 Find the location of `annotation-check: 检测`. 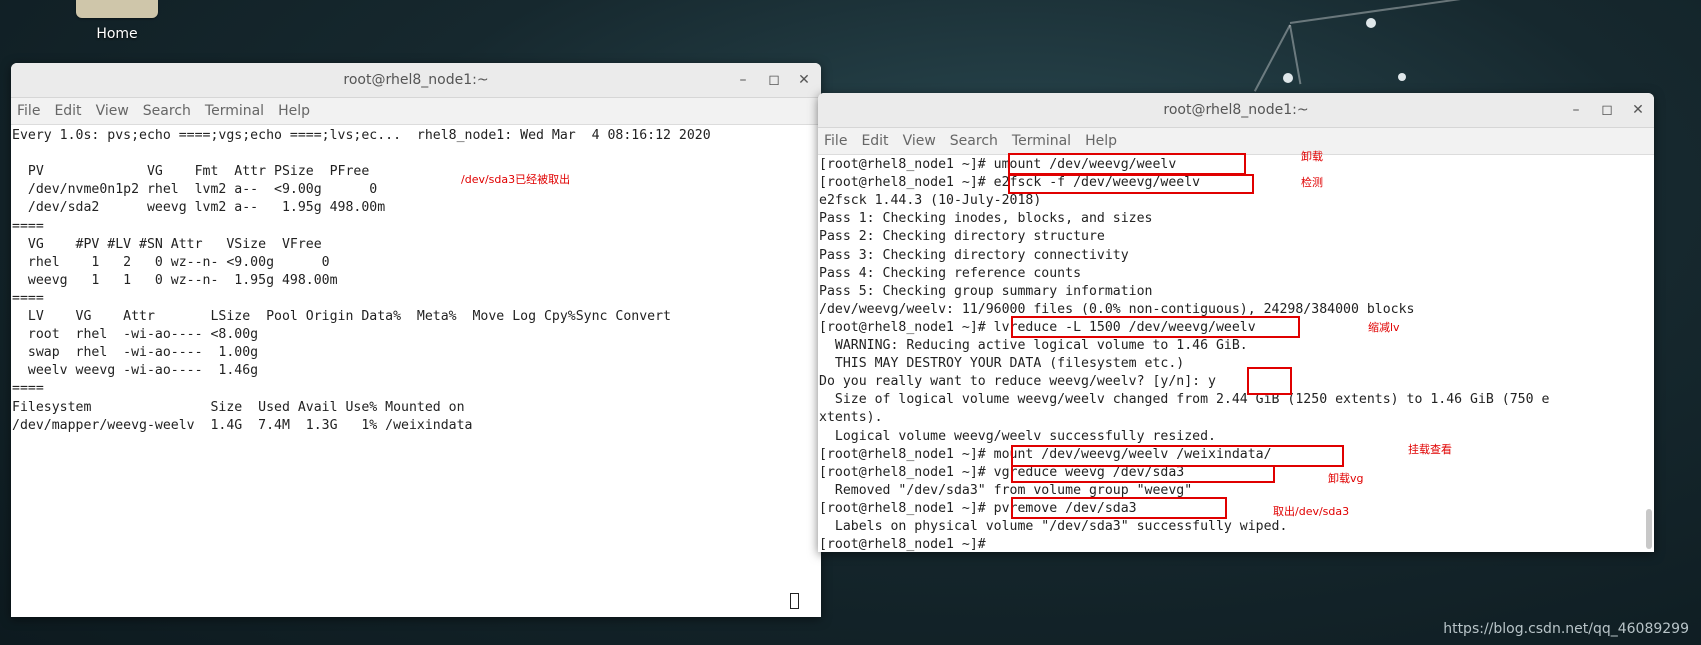

annotation-check: 检测 is located at coordinates (1312, 182).